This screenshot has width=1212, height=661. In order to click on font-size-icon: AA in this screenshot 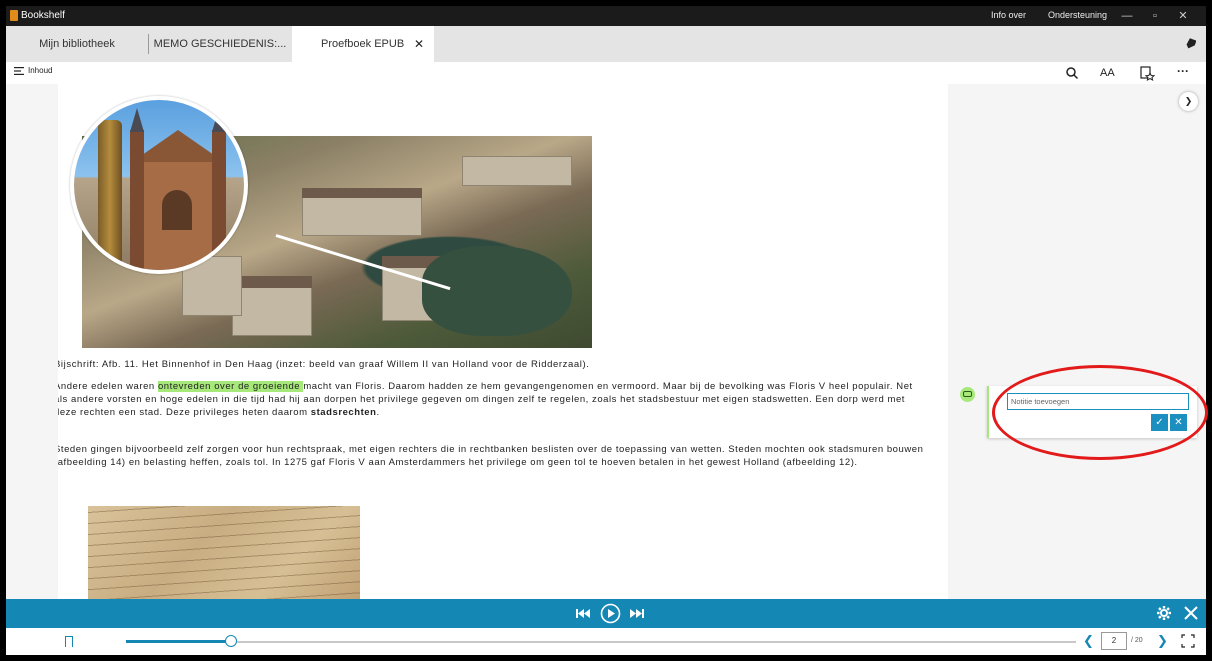, I will do `click(1108, 73)`.